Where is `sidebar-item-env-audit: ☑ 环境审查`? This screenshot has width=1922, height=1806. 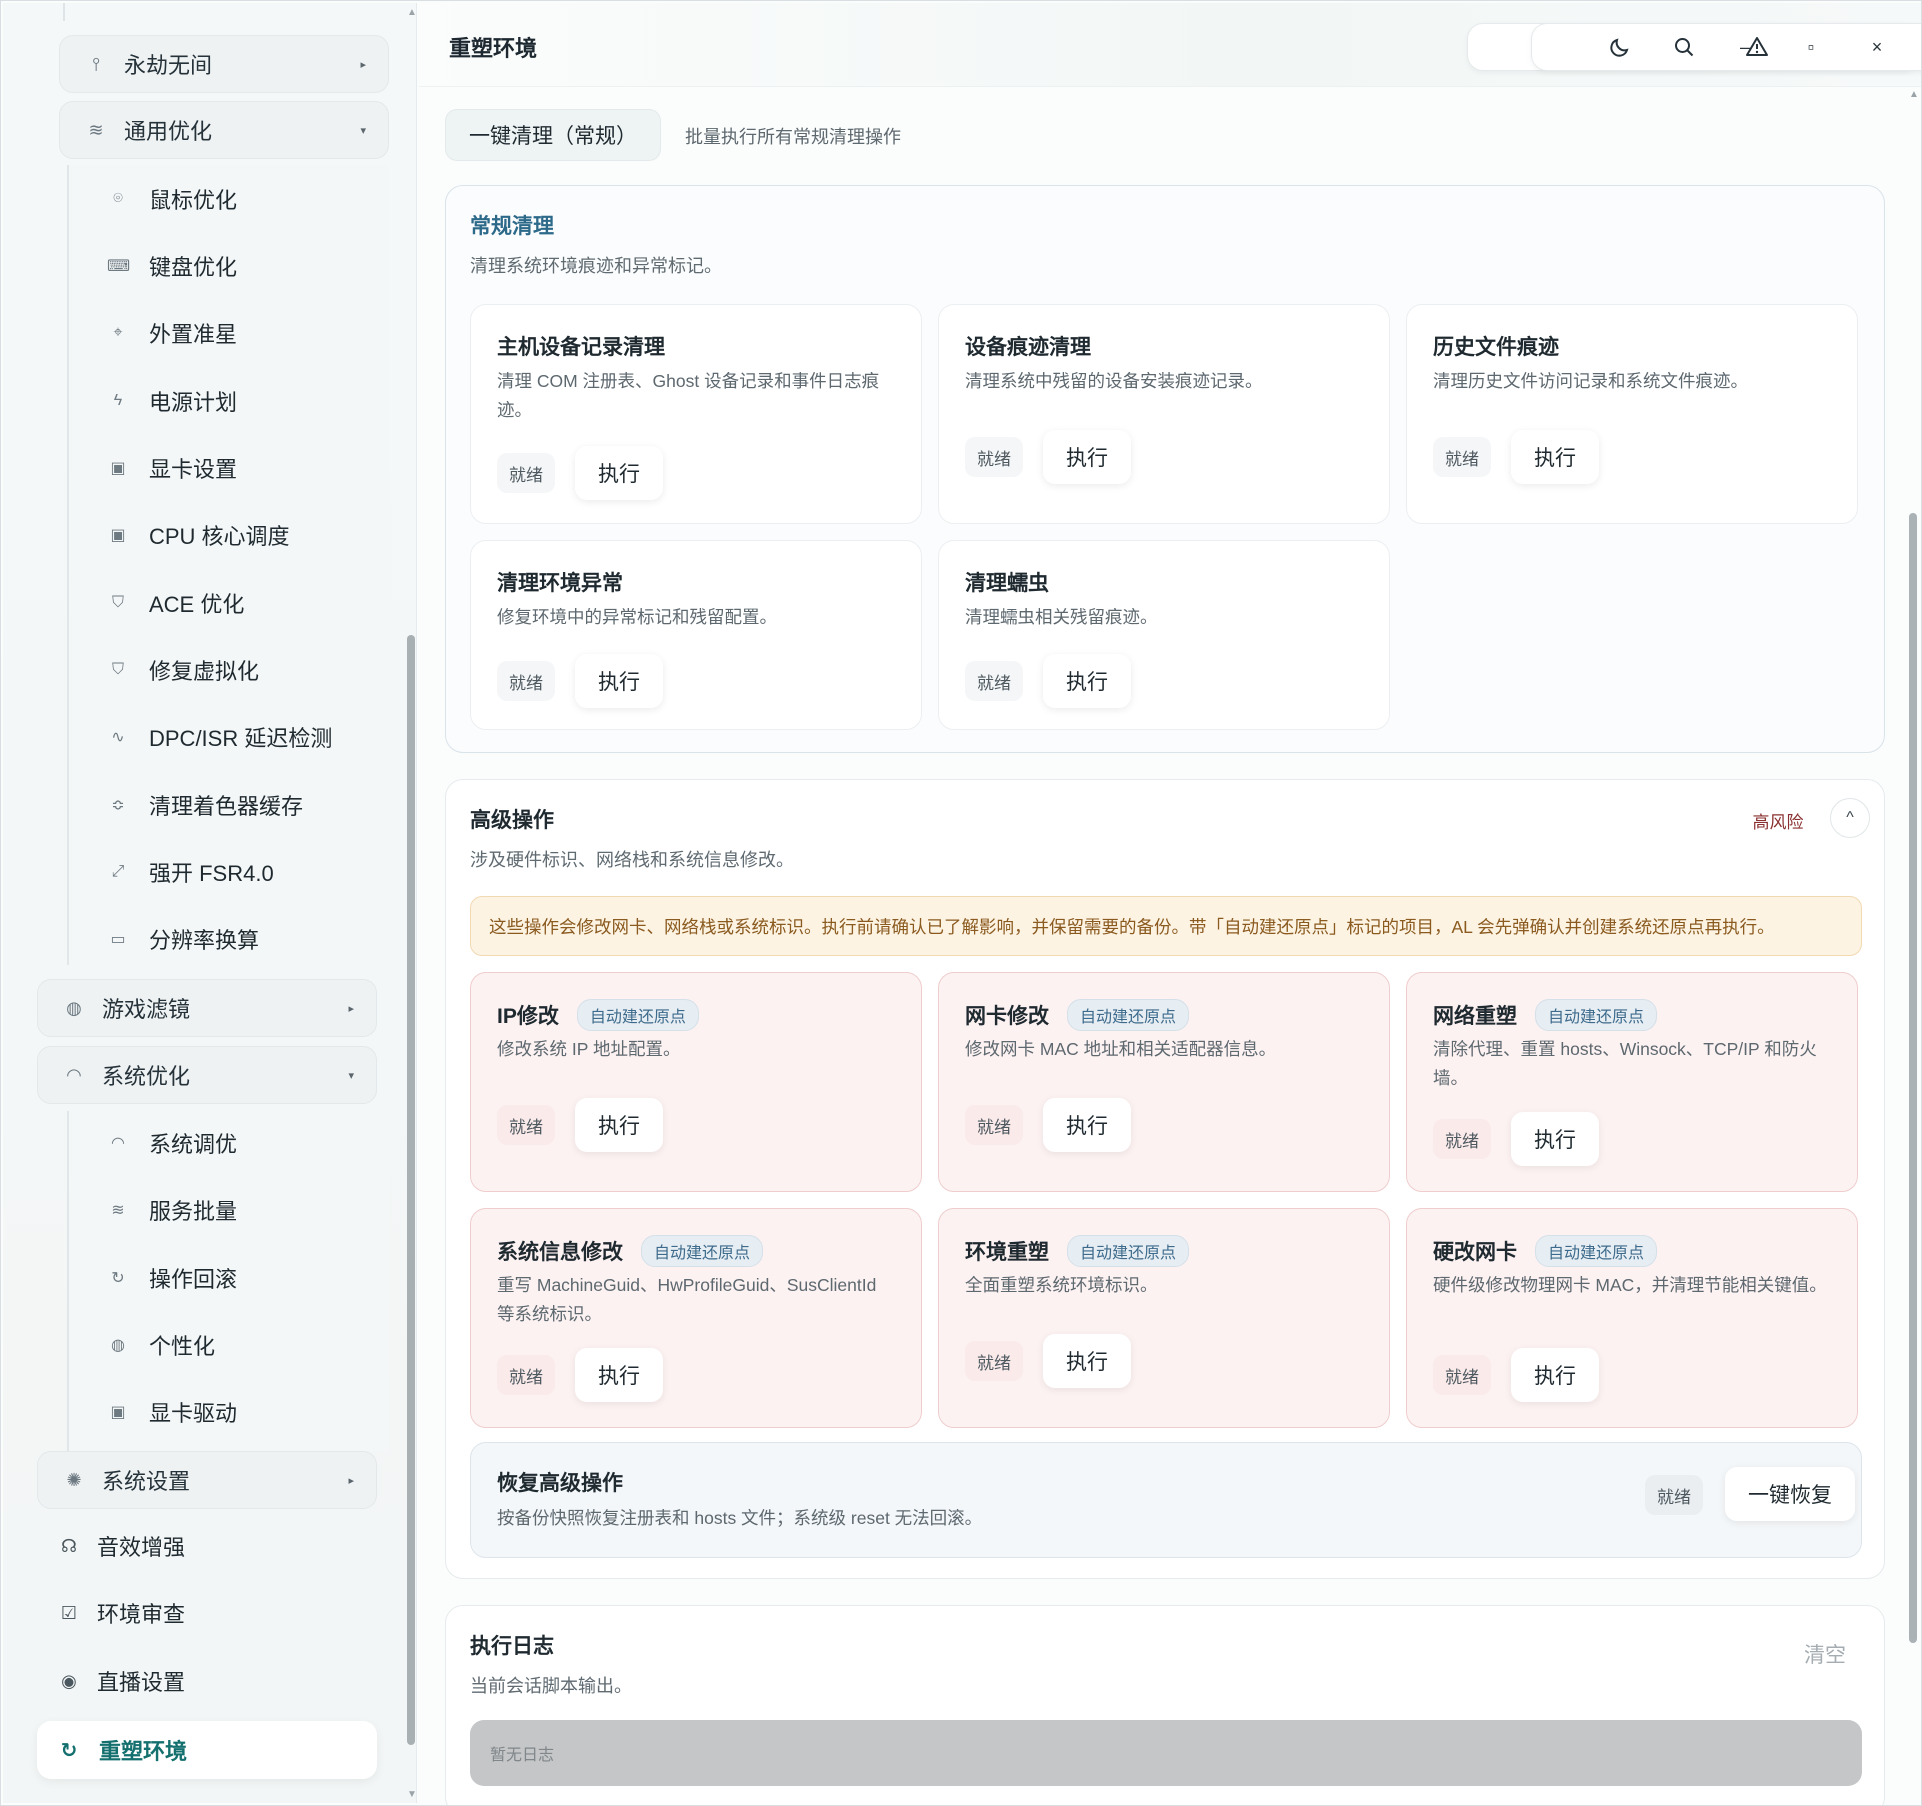 sidebar-item-env-audit: ☑ 环境审查 is located at coordinates (121, 1613).